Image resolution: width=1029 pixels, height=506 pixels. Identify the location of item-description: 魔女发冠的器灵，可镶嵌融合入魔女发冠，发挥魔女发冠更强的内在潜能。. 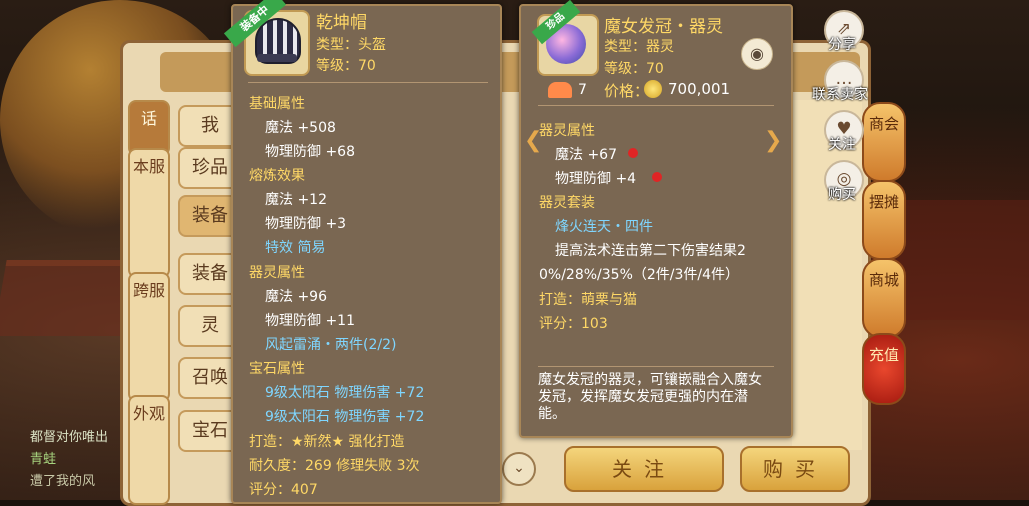
(650, 397).